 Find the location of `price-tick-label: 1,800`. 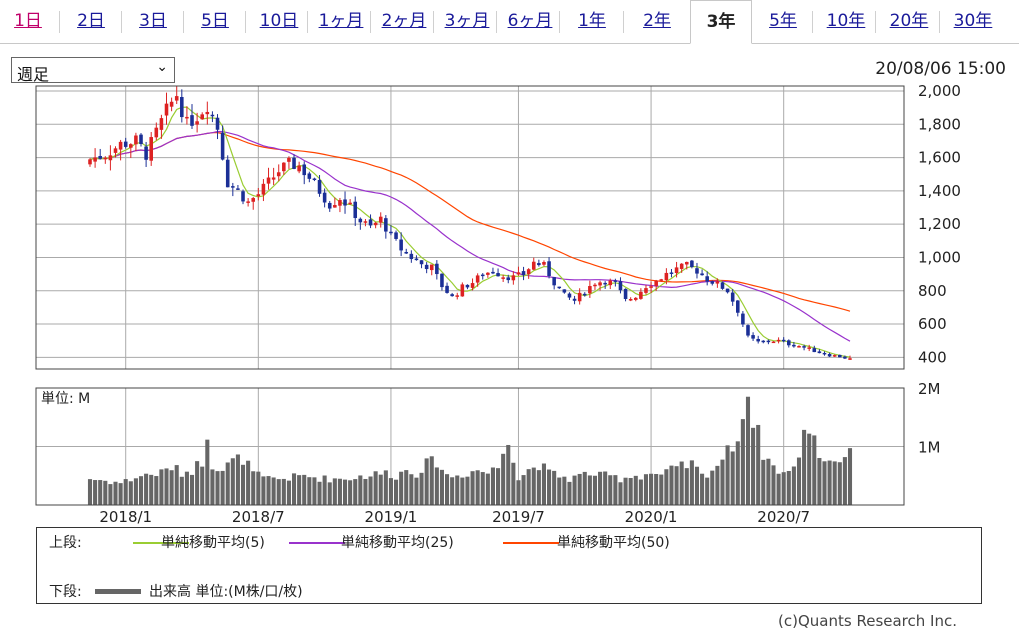

price-tick-label: 1,800 is located at coordinates (939, 124).